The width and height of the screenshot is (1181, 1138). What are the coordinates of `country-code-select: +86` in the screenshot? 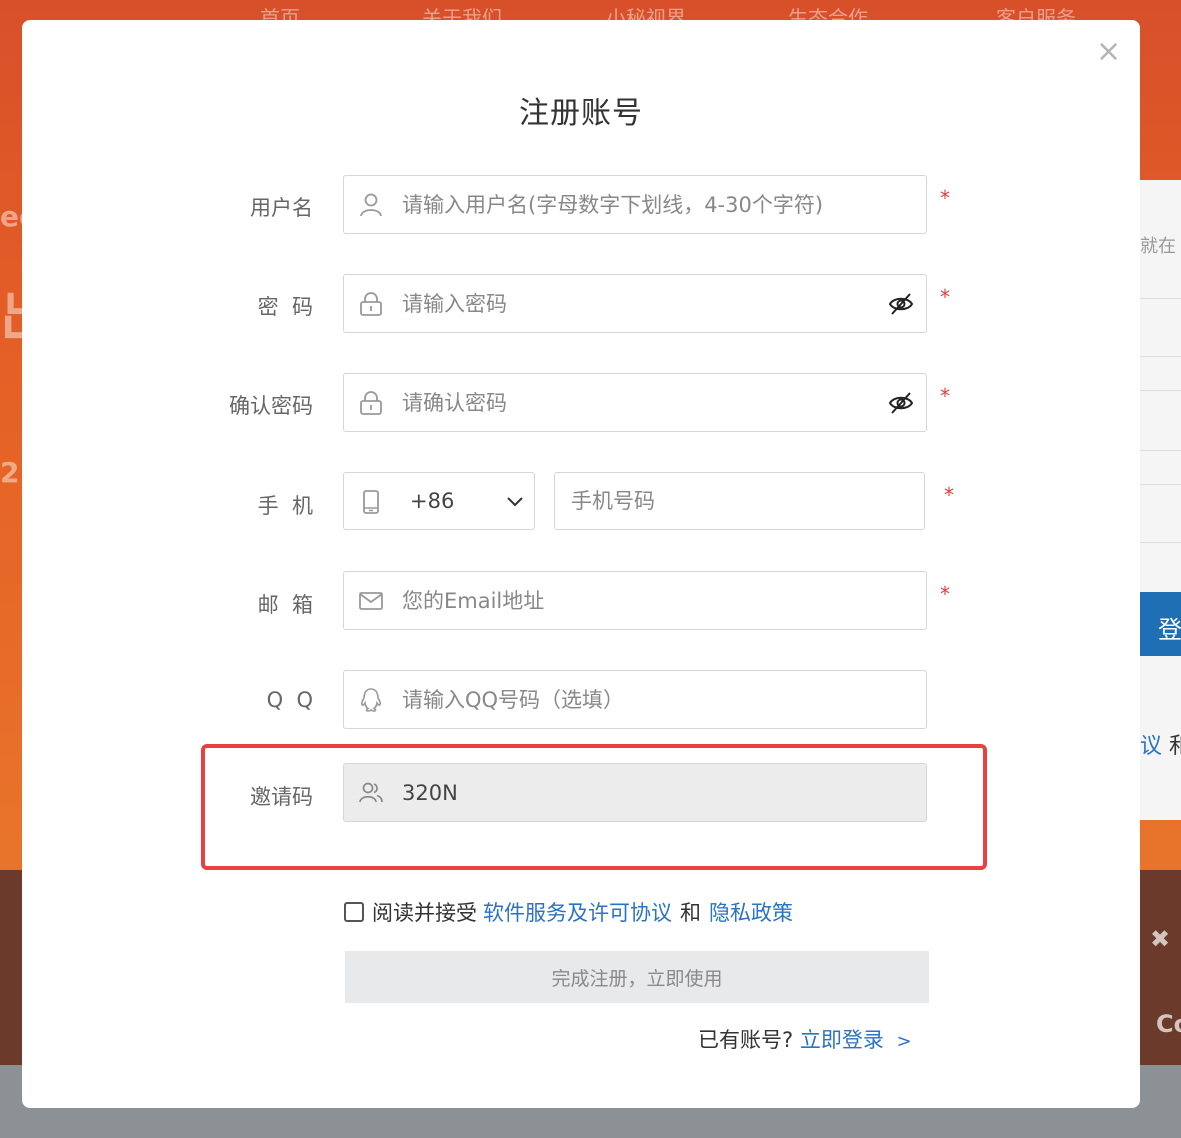 It's located at (439, 501).